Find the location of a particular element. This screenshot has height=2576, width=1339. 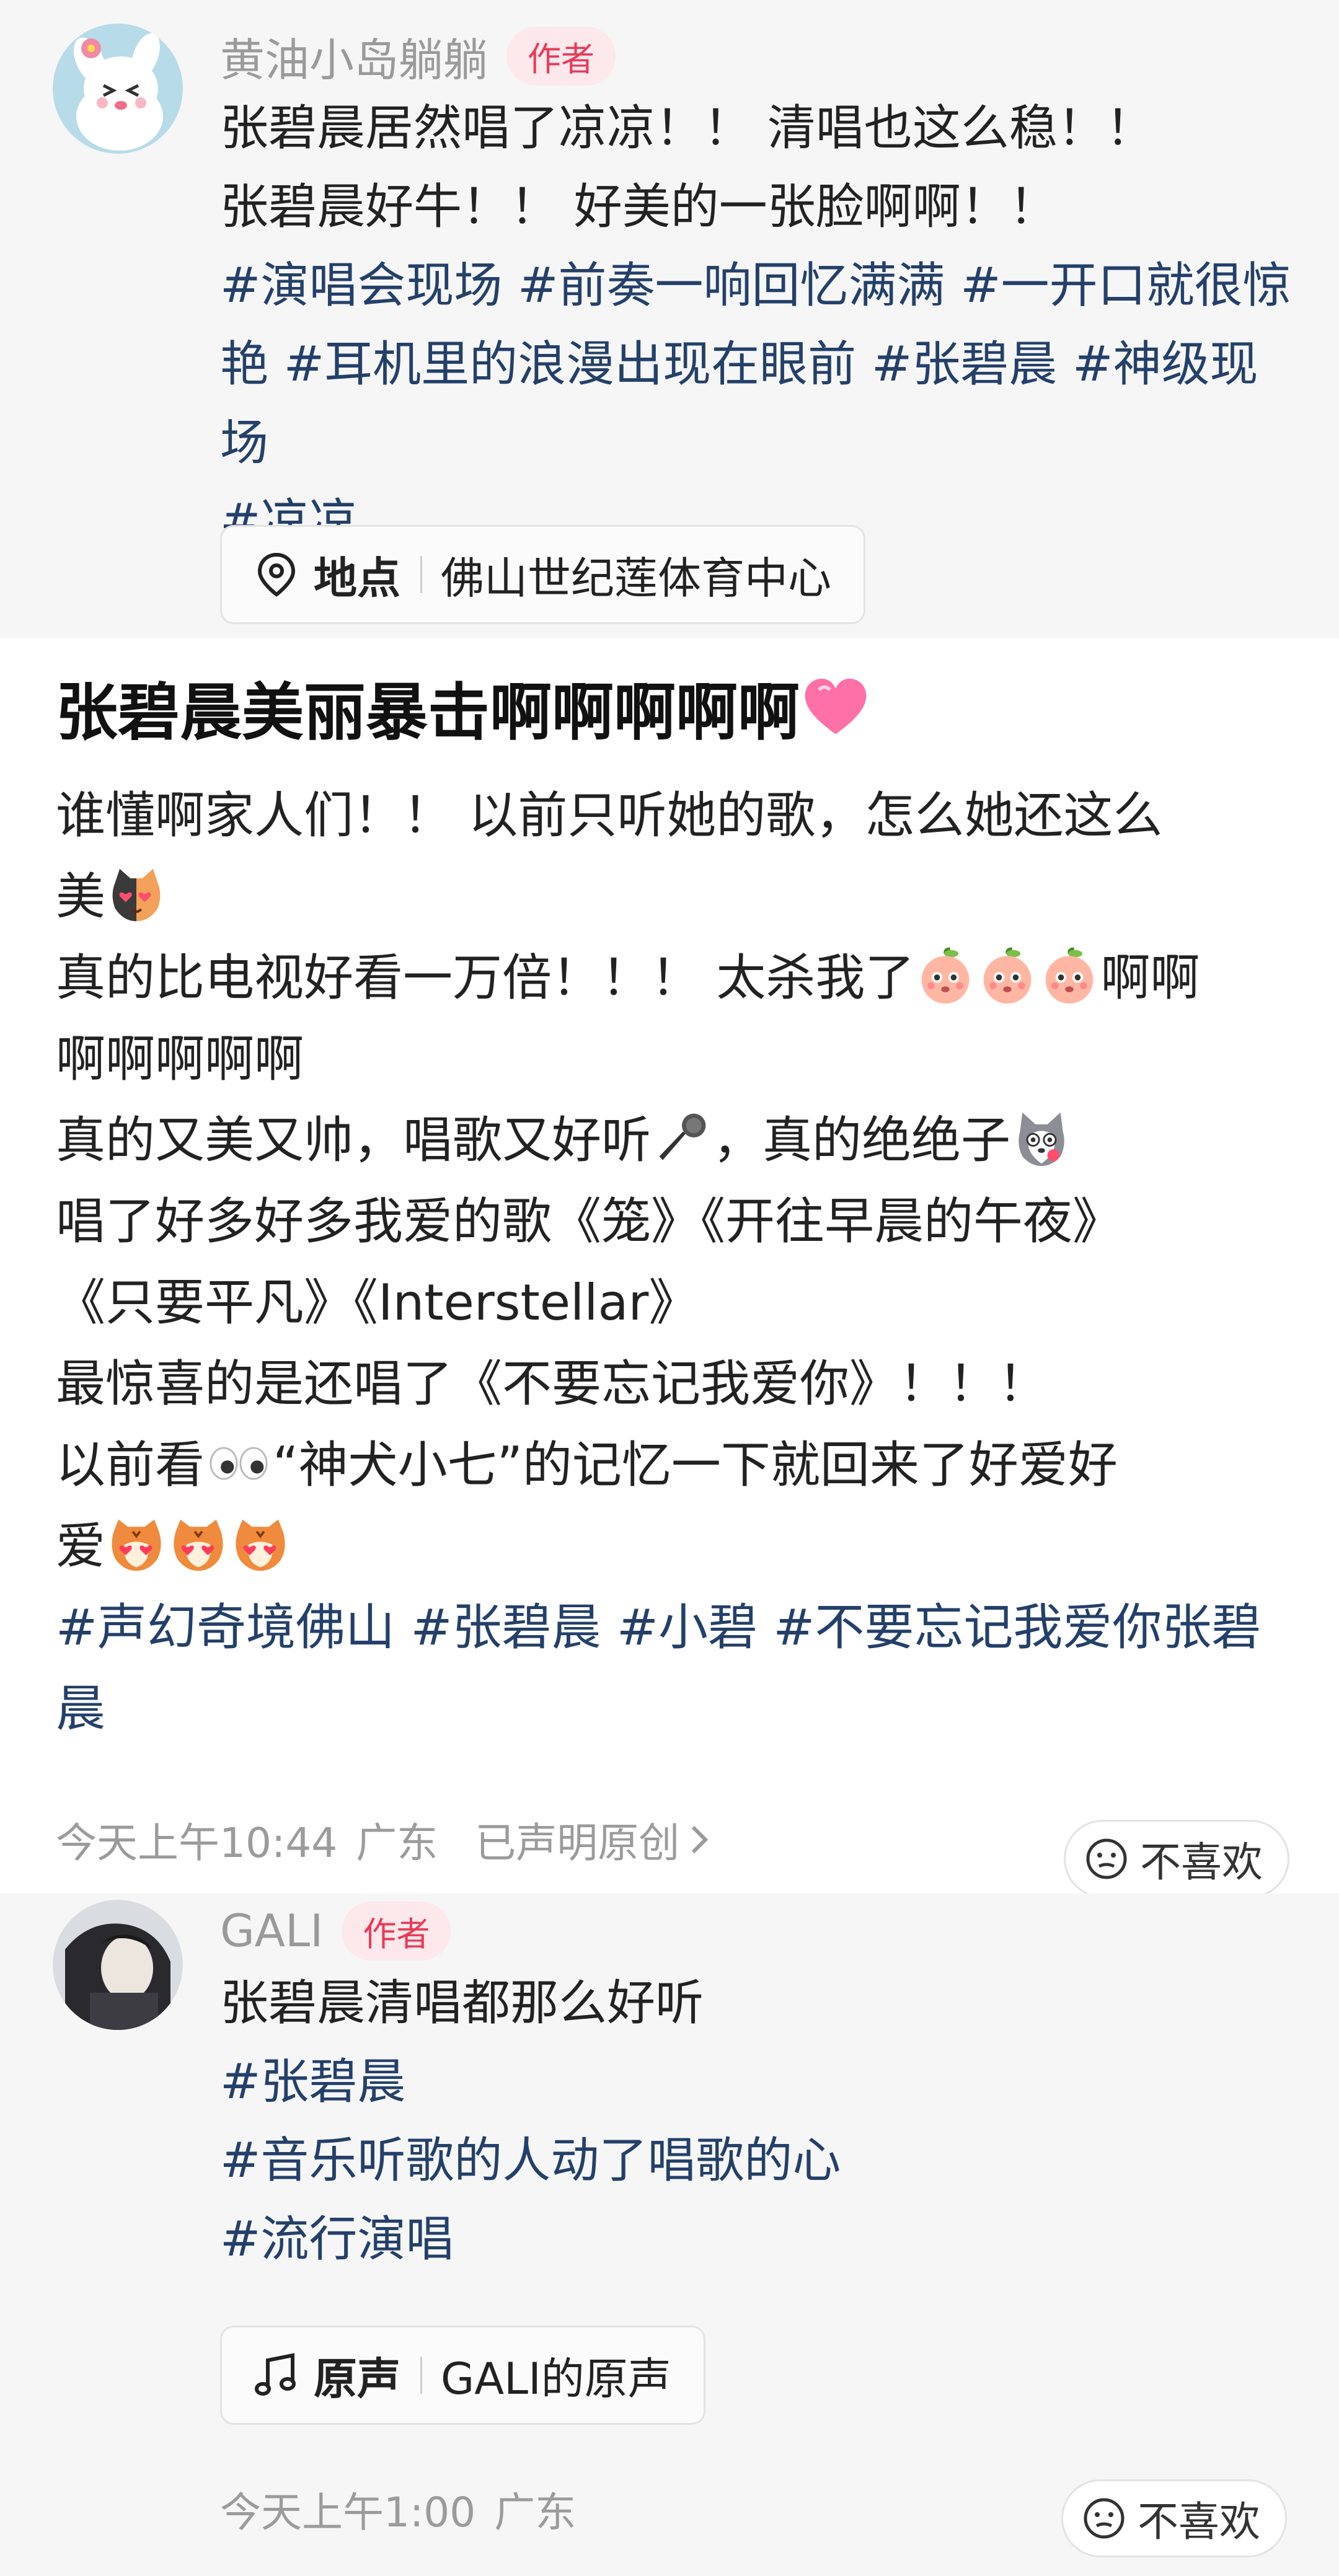

post-line: 以前看 “神犬小七”的记忆一下就回来了好爱好 is located at coordinates (676, 1465).